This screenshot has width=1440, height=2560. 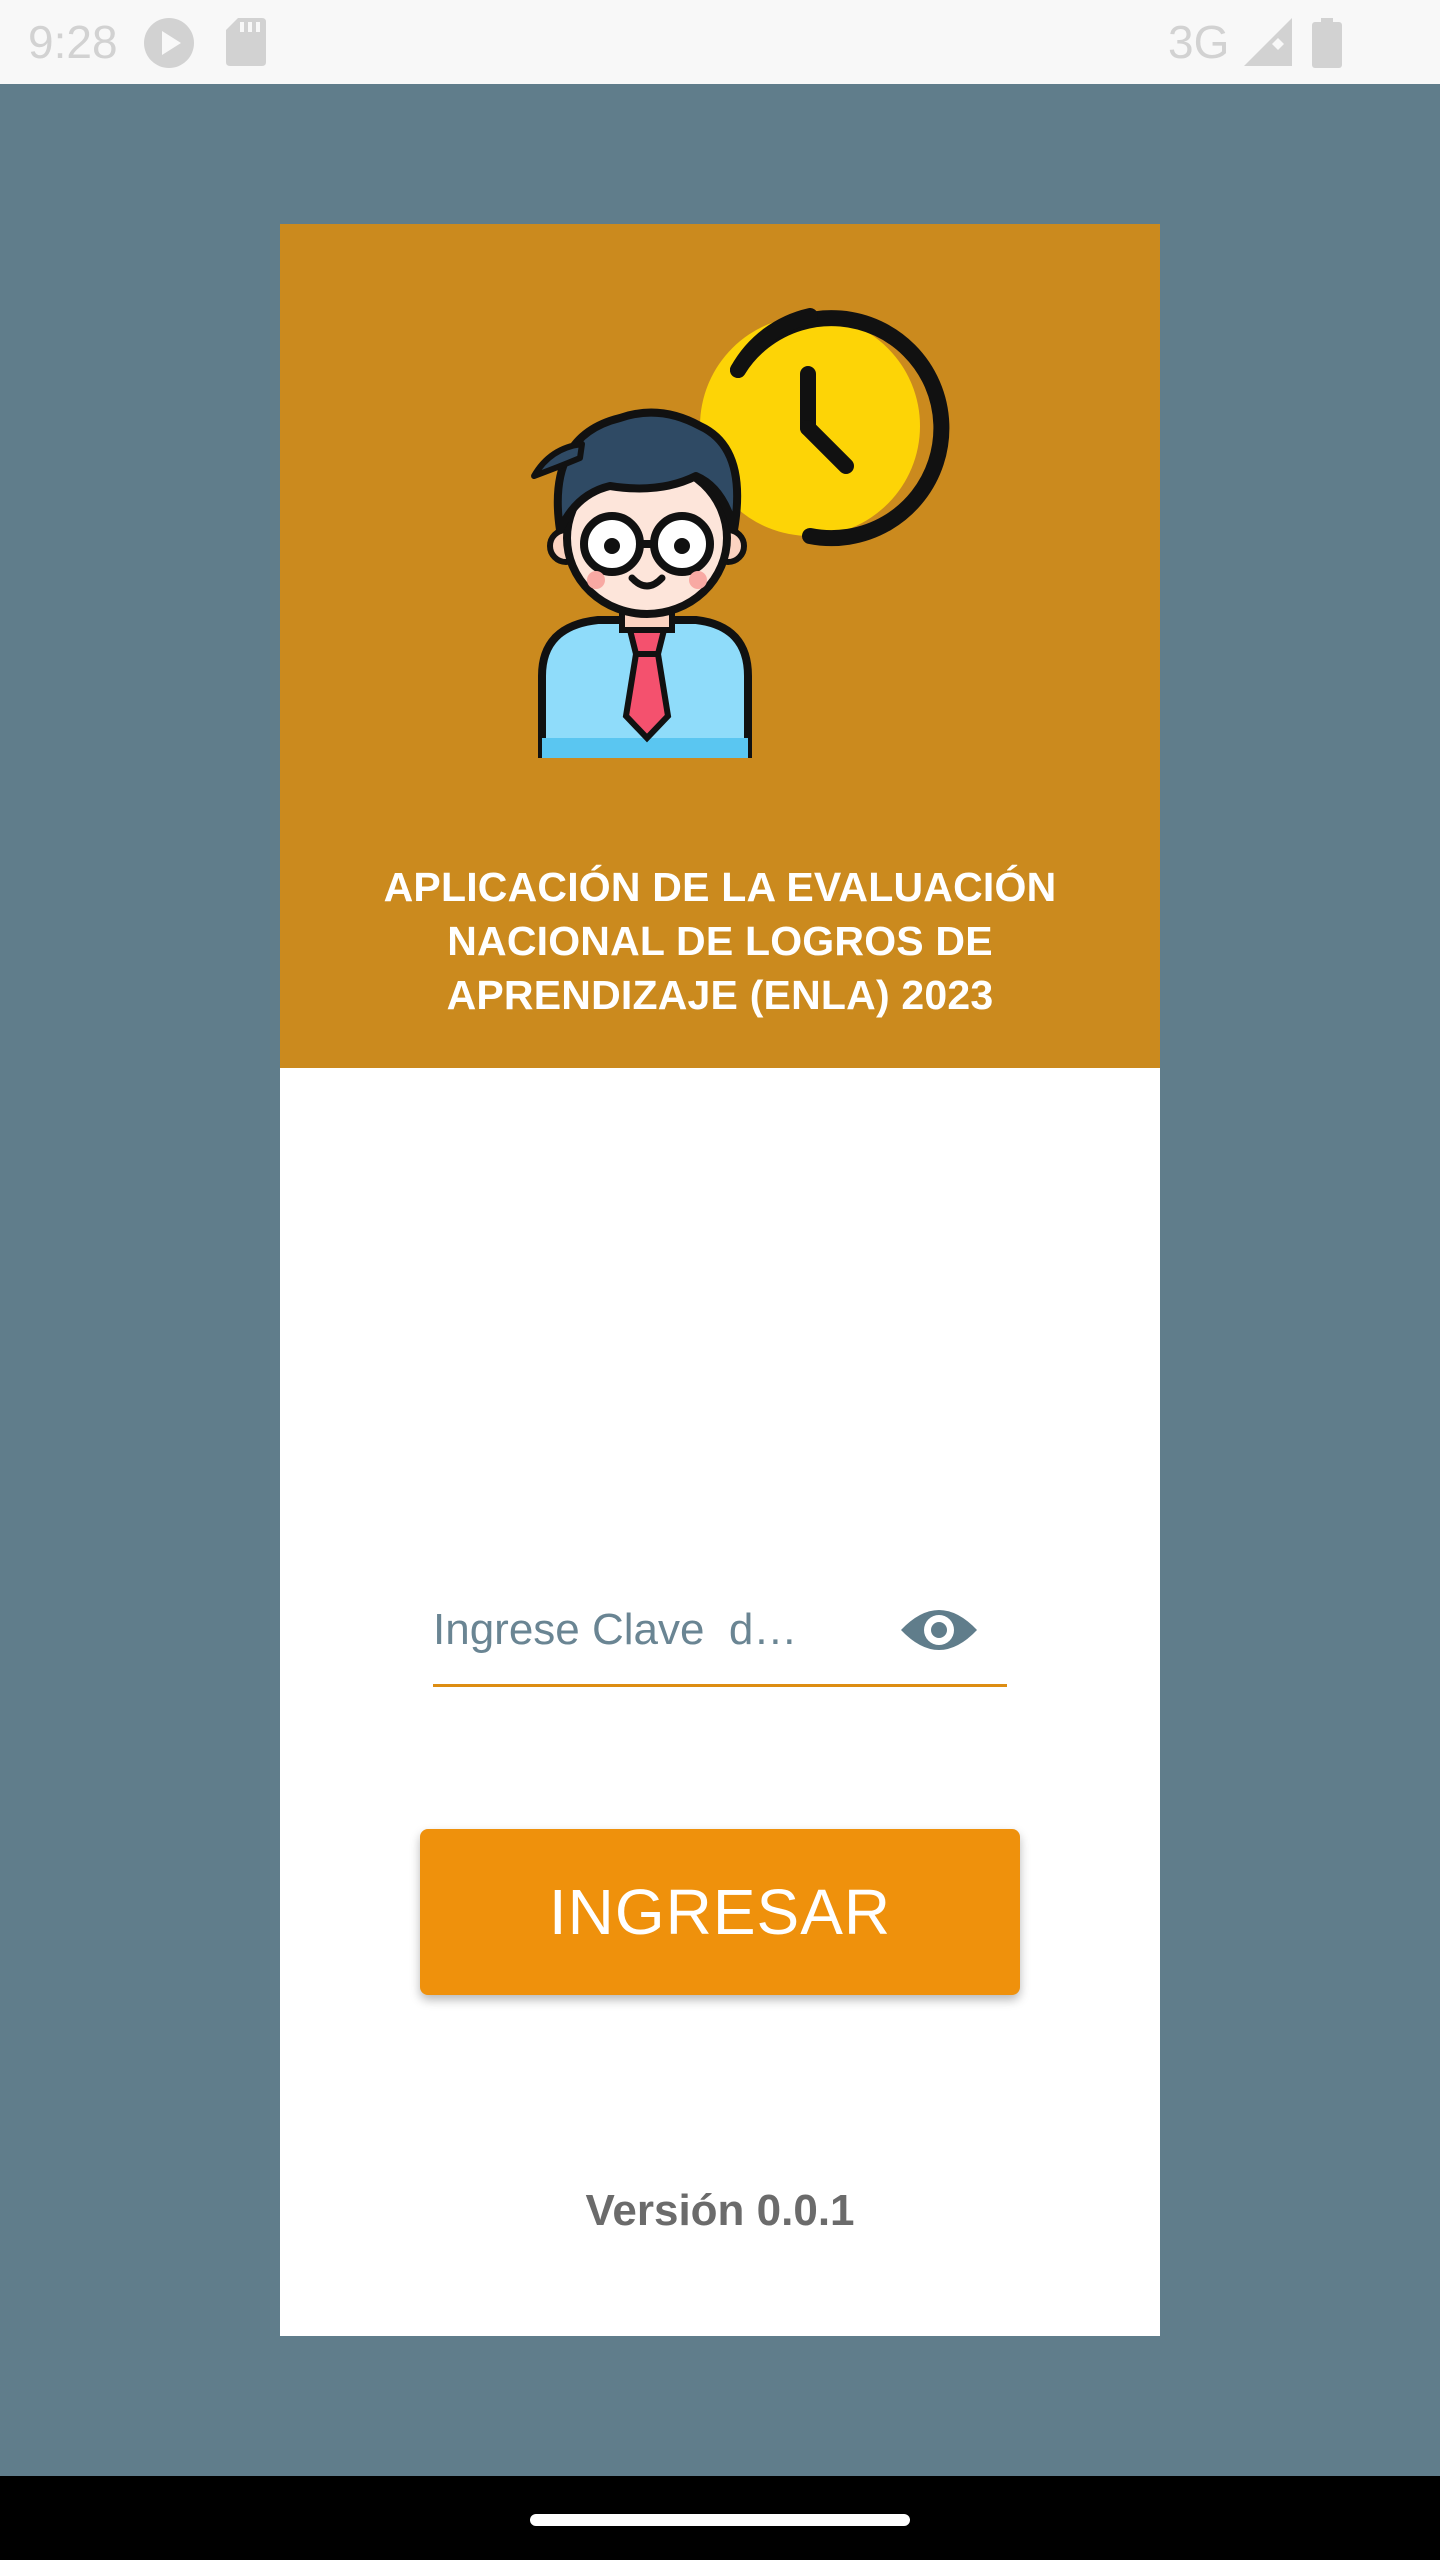 What do you see at coordinates (1268, 44) in the screenshot?
I see `signal-icon` at bounding box center [1268, 44].